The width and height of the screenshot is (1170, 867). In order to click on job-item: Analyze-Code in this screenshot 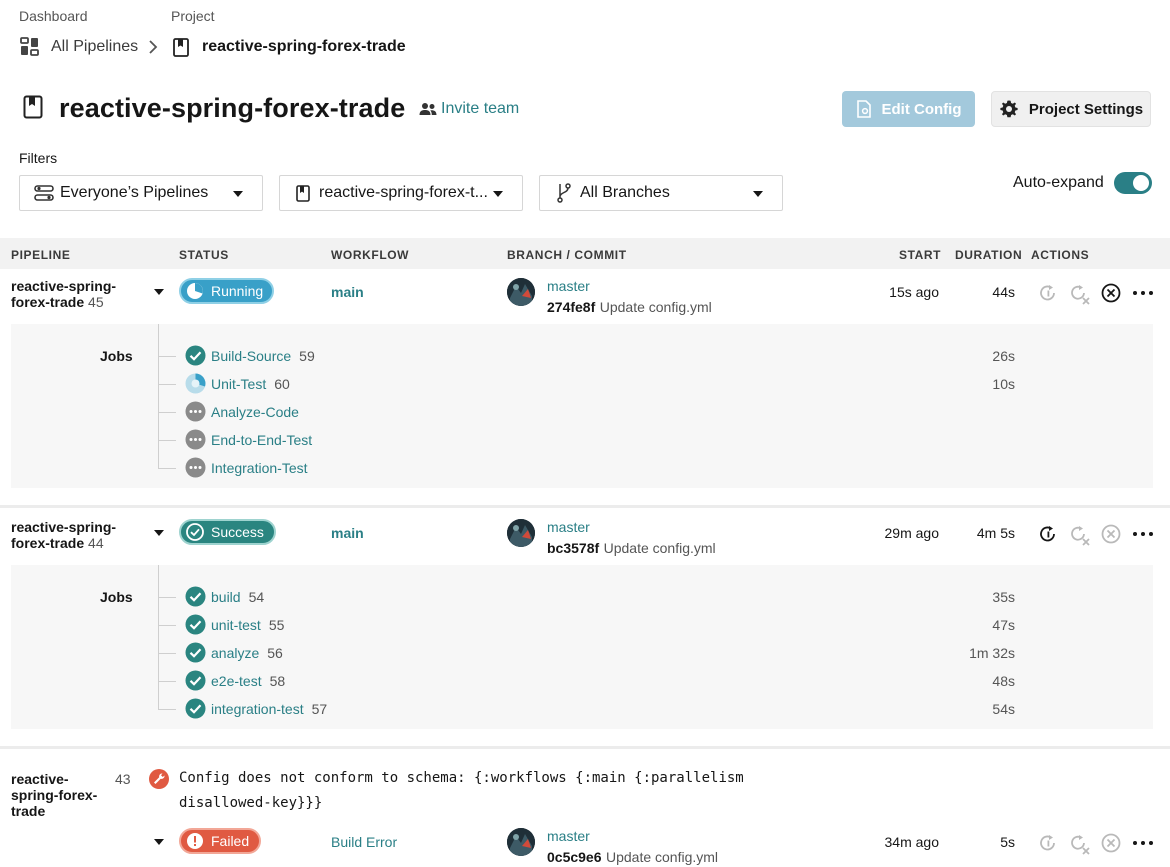, I will do `click(255, 413)`.